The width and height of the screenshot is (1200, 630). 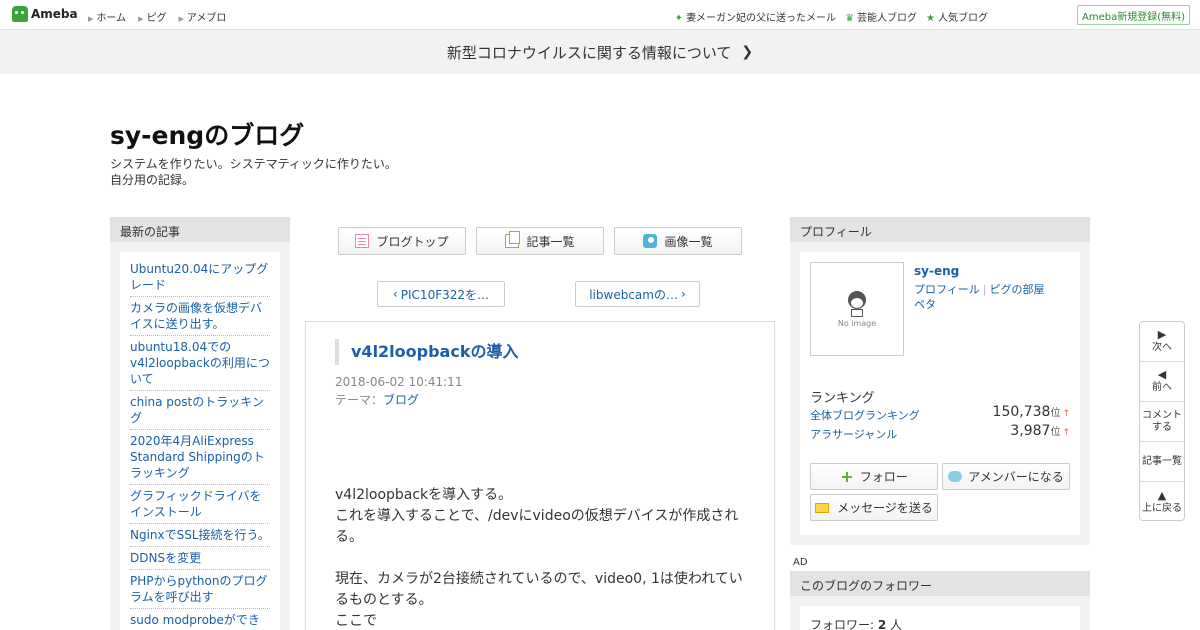 I want to click on ad-label: AD, so click(x=800, y=562).